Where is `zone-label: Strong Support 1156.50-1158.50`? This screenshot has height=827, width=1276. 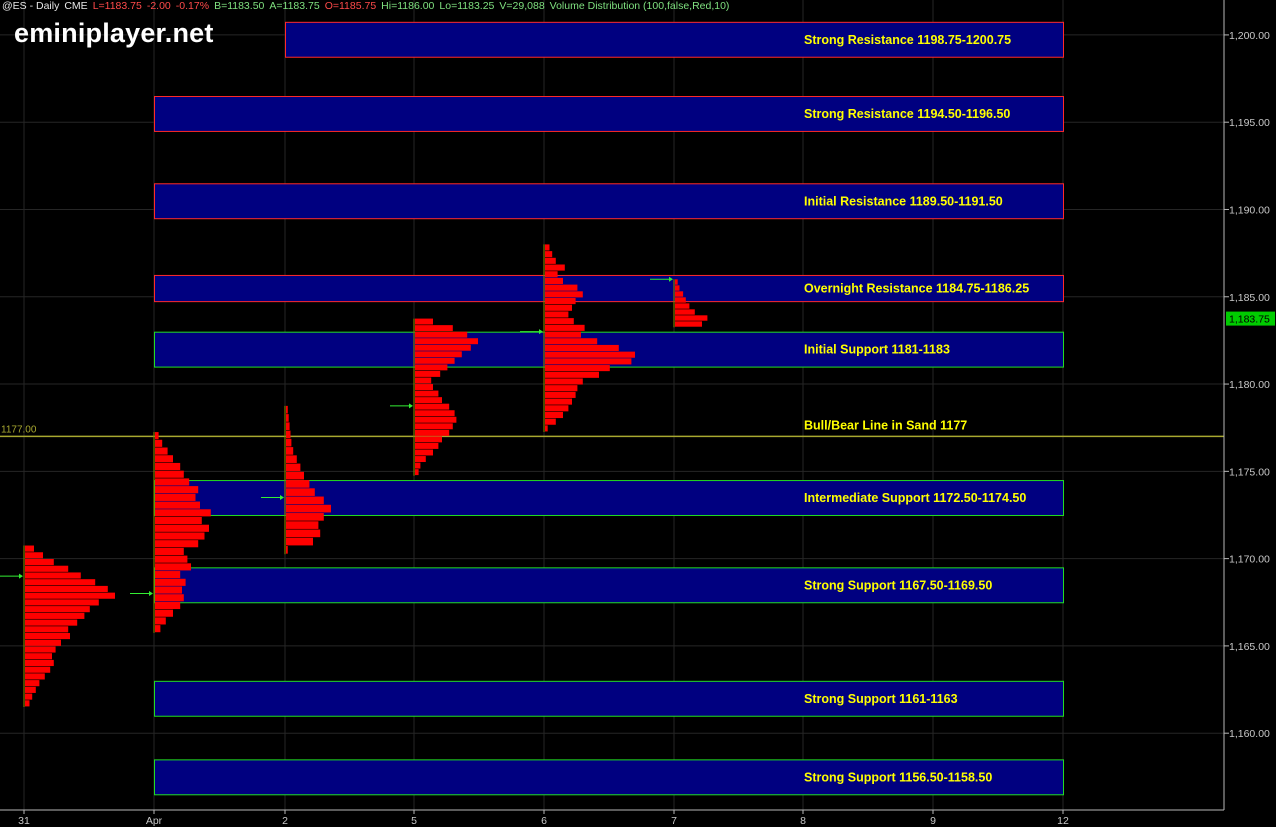 zone-label: Strong Support 1156.50-1158.50 is located at coordinates (898, 777).